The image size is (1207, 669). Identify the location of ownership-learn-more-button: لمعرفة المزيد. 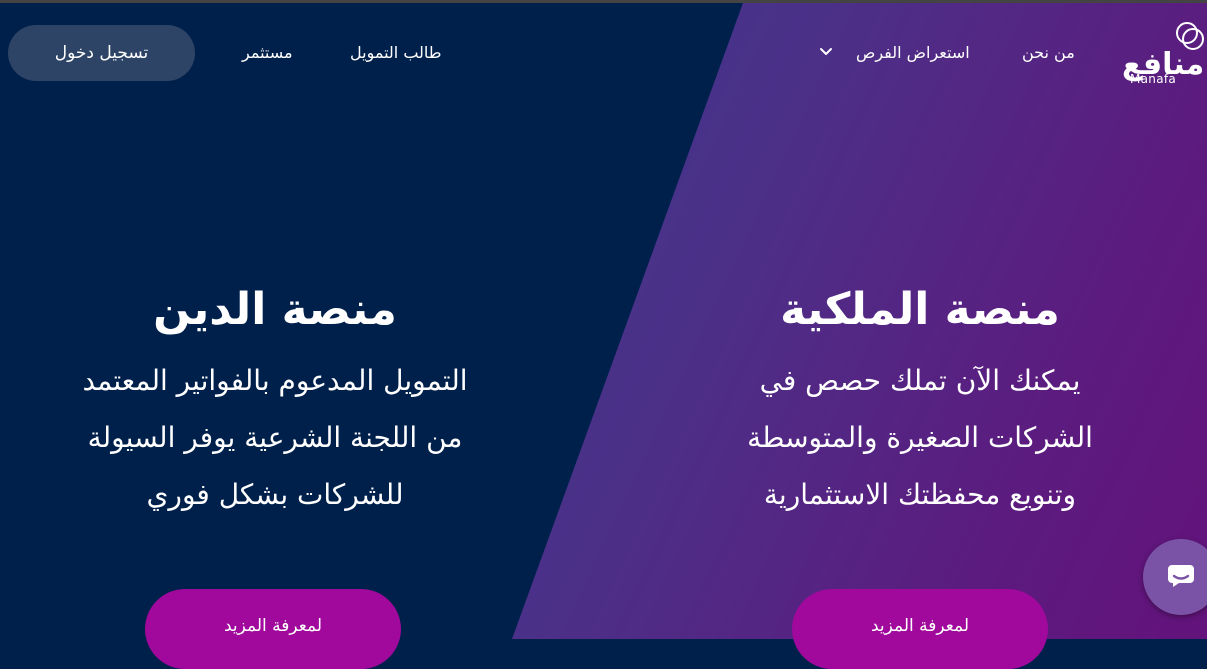
(920, 629).